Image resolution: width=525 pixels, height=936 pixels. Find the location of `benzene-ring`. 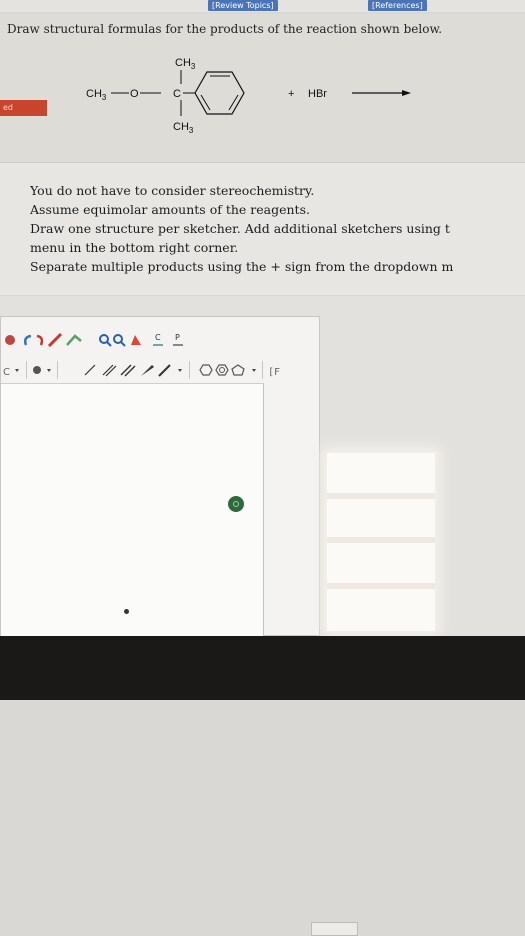

benzene-ring is located at coordinates (219, 93).